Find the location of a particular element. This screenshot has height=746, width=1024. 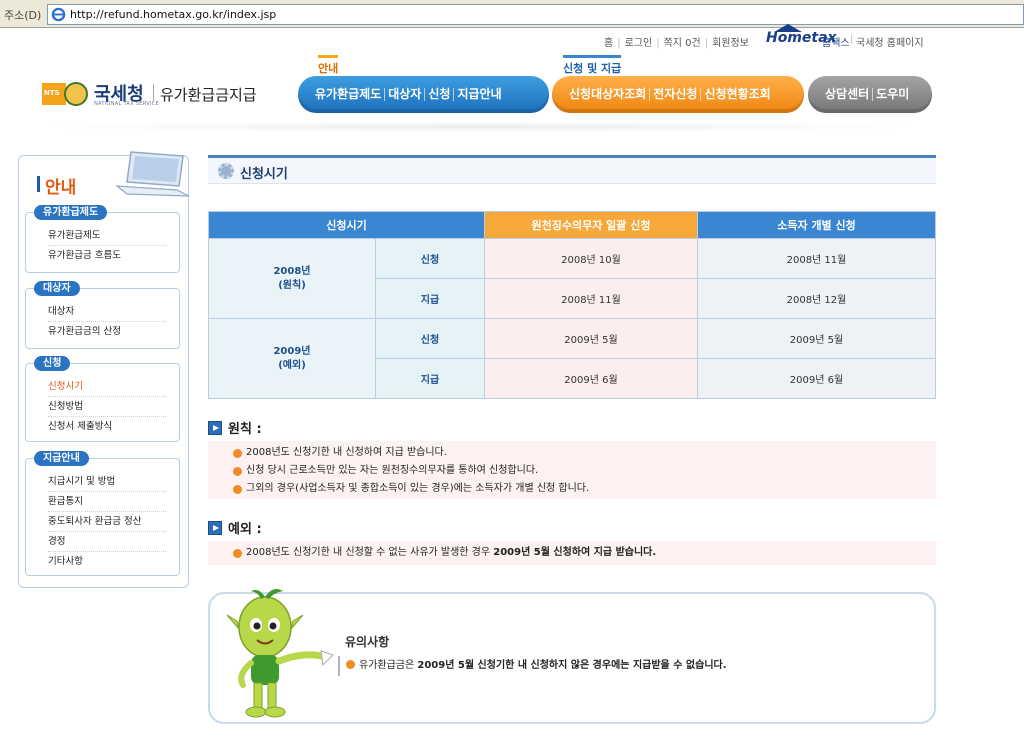

address-input: http://refund.hometax.go.kr/index.jsp is located at coordinates (535, 14).